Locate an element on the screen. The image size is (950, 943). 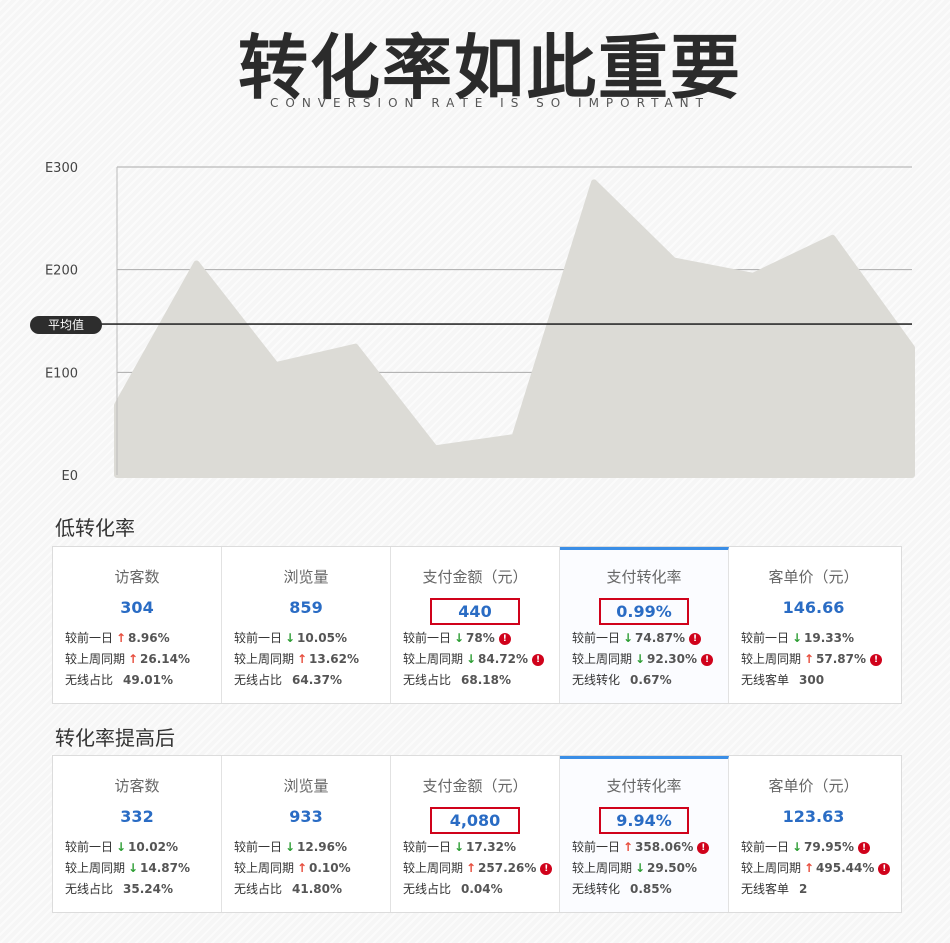
metric-stats: 较前一日 ↓ 79.95%! 较上周同期 ↑ 495.44%! 无线客单 2 is located at coordinates (817, 868).